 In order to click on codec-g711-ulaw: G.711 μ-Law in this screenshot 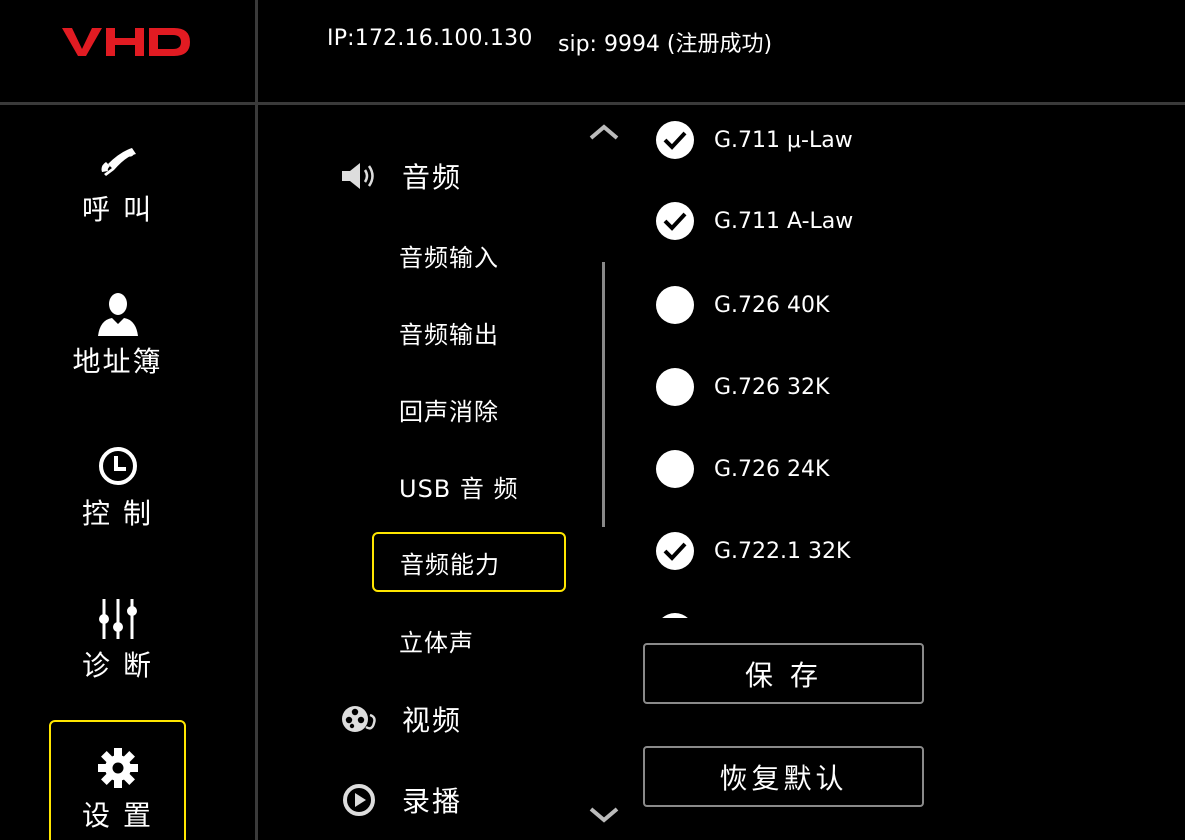, I will do `click(754, 140)`.